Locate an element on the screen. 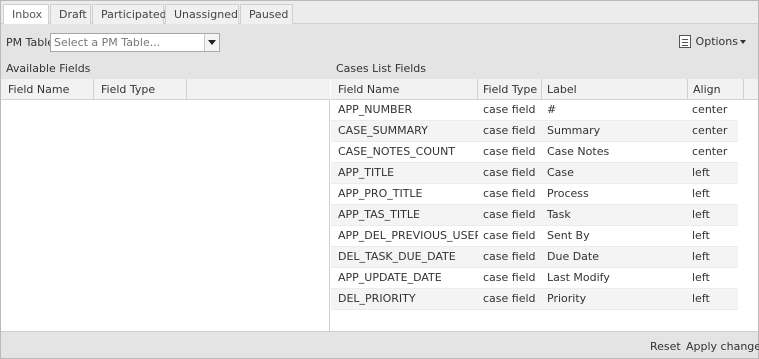  field-name-cell: APP_DEL_PREVIOUS_USER is located at coordinates (408, 235).